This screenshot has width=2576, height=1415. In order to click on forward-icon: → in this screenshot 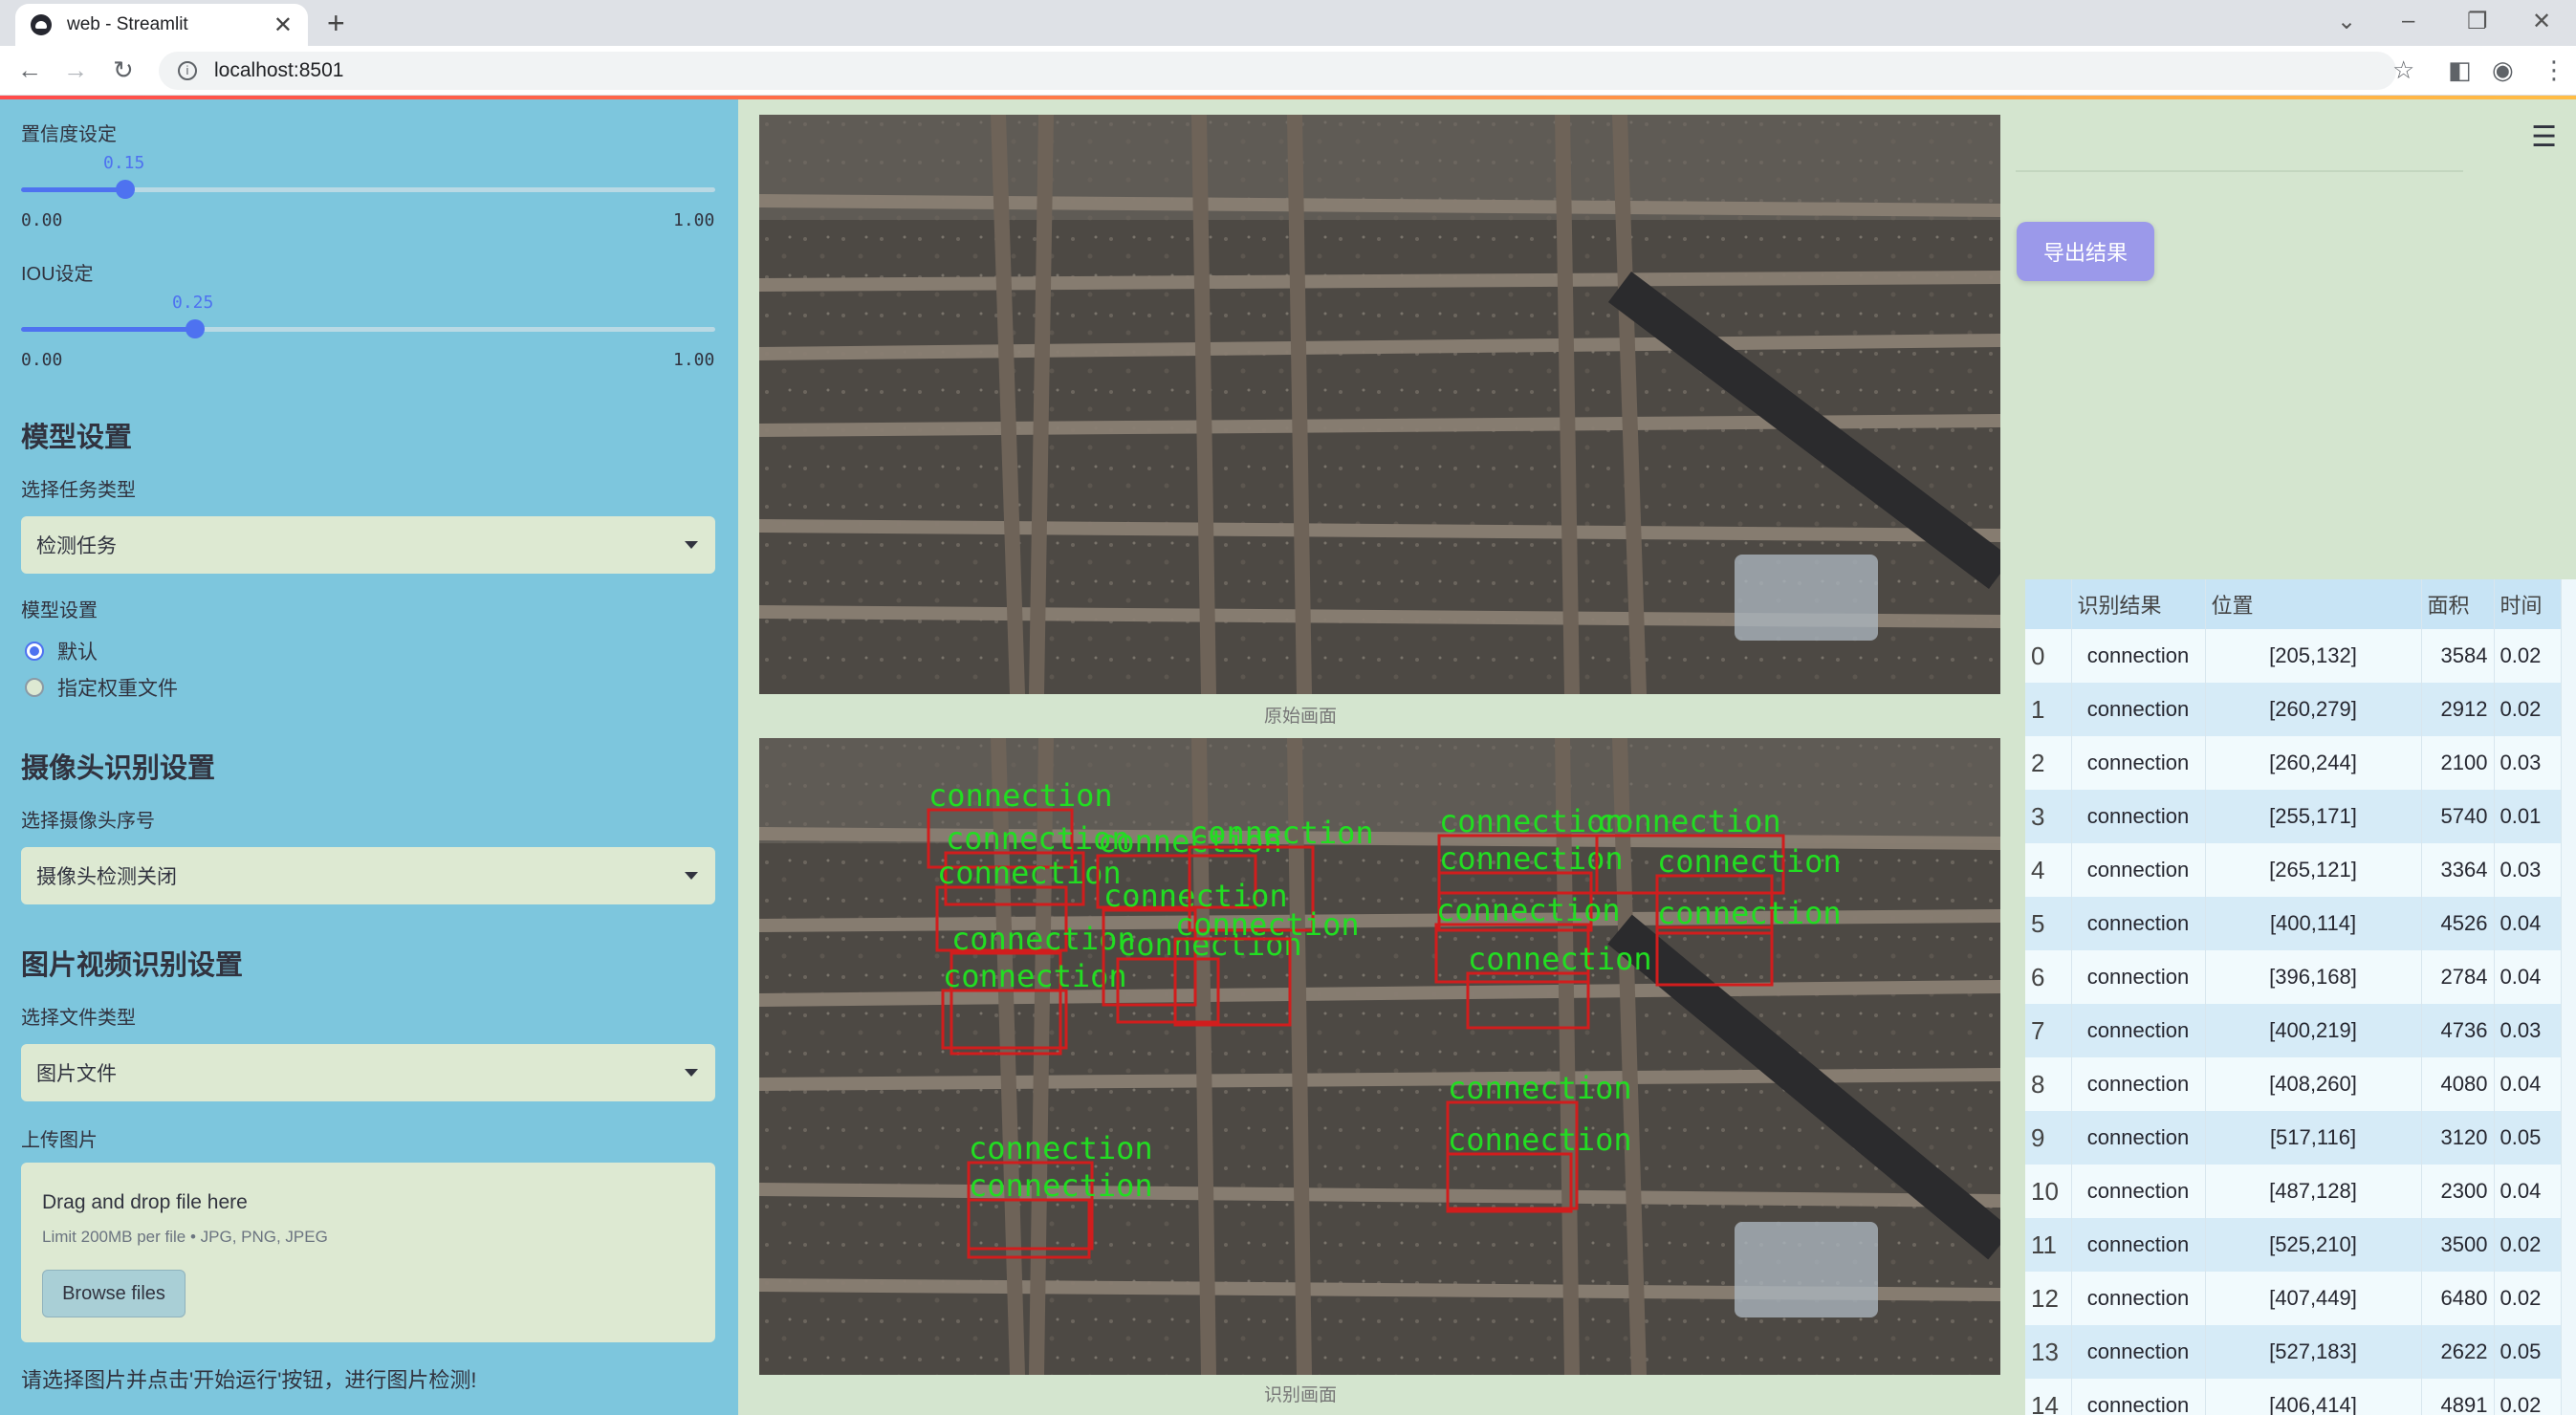, I will do `click(75, 70)`.